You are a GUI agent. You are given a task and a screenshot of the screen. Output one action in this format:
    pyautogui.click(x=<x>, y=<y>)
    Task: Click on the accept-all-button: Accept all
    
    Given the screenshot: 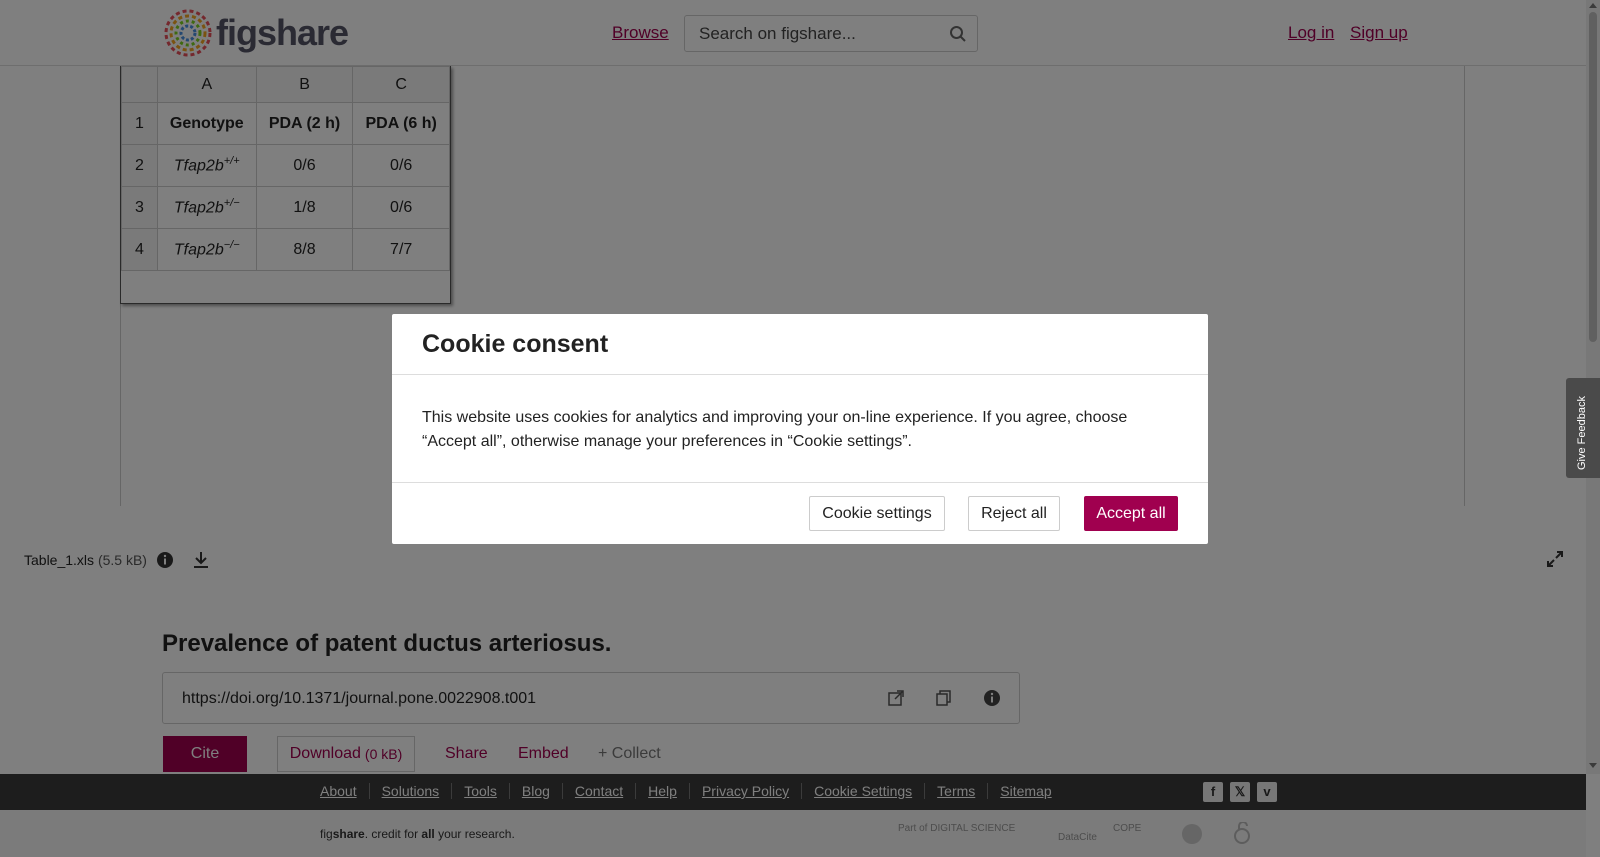 What is the action you would take?
    pyautogui.click(x=1131, y=513)
    